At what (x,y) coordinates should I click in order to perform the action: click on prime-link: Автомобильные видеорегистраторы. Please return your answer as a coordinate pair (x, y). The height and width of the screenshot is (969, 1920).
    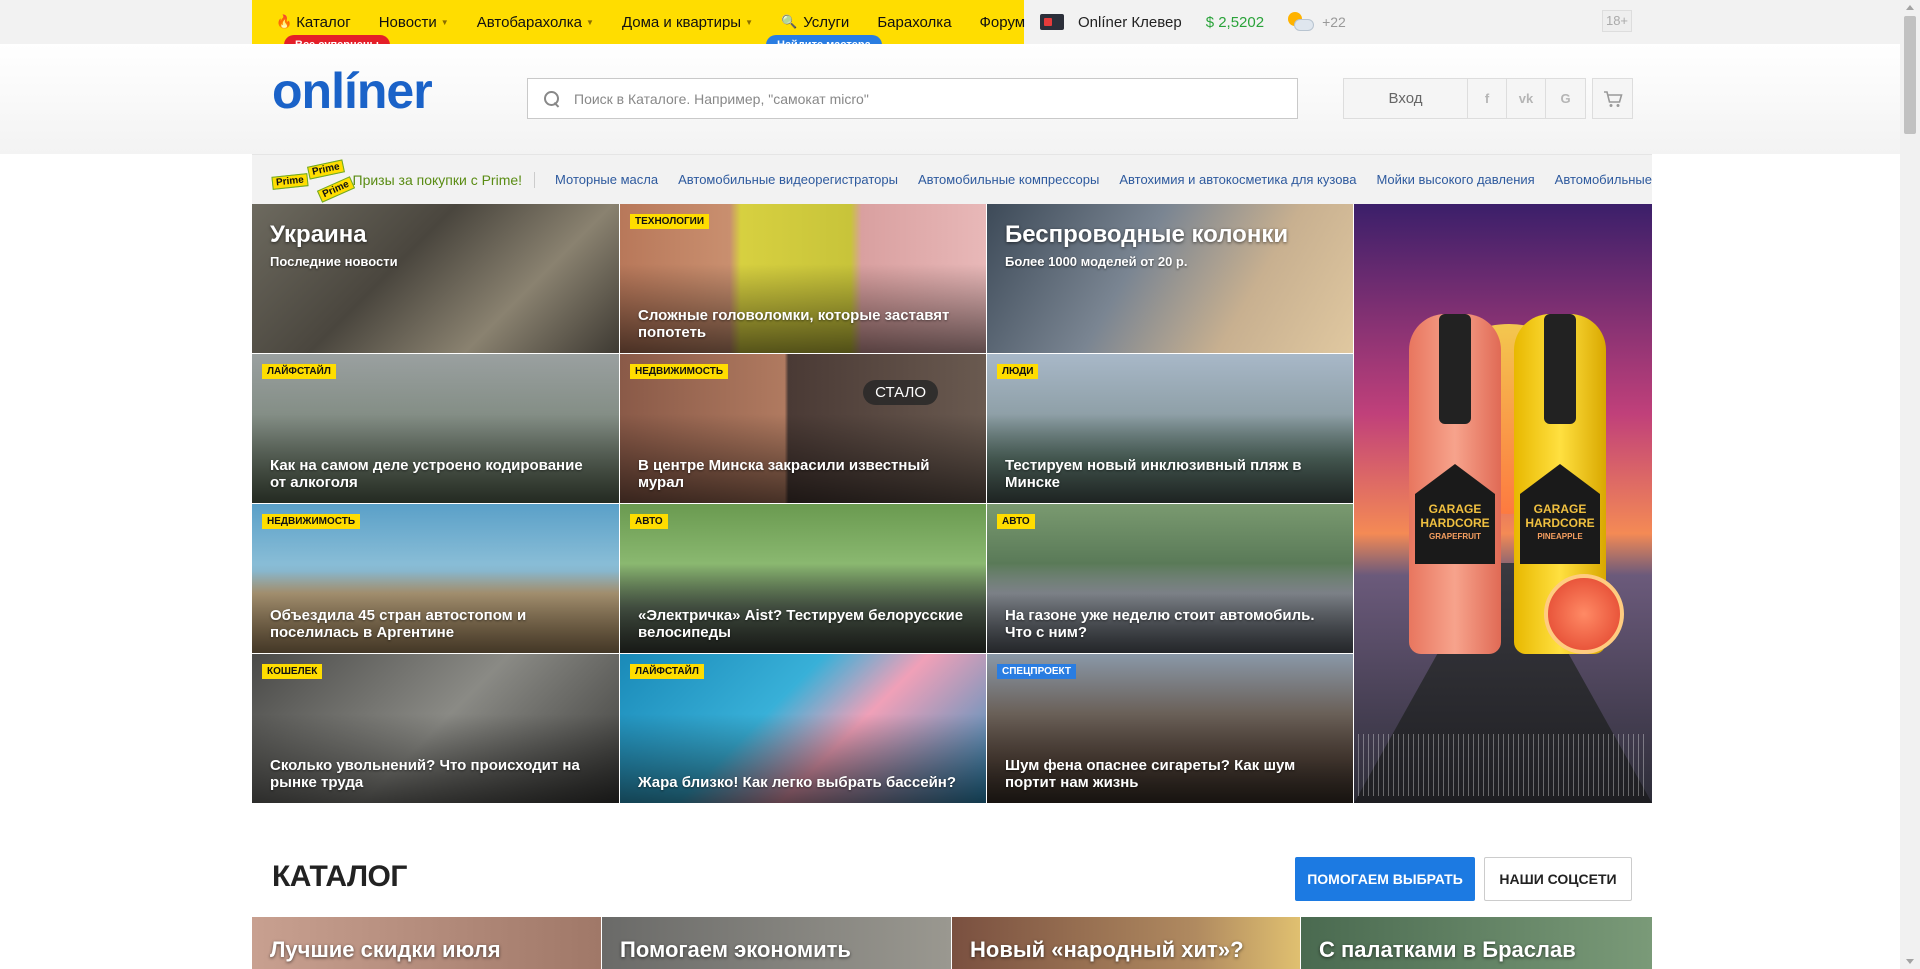
    Looking at the image, I should click on (788, 179).